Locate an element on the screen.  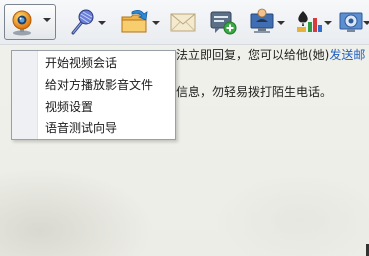
menu-item-play-media-file: 给对方播放影音文件 is located at coordinates (99, 85).